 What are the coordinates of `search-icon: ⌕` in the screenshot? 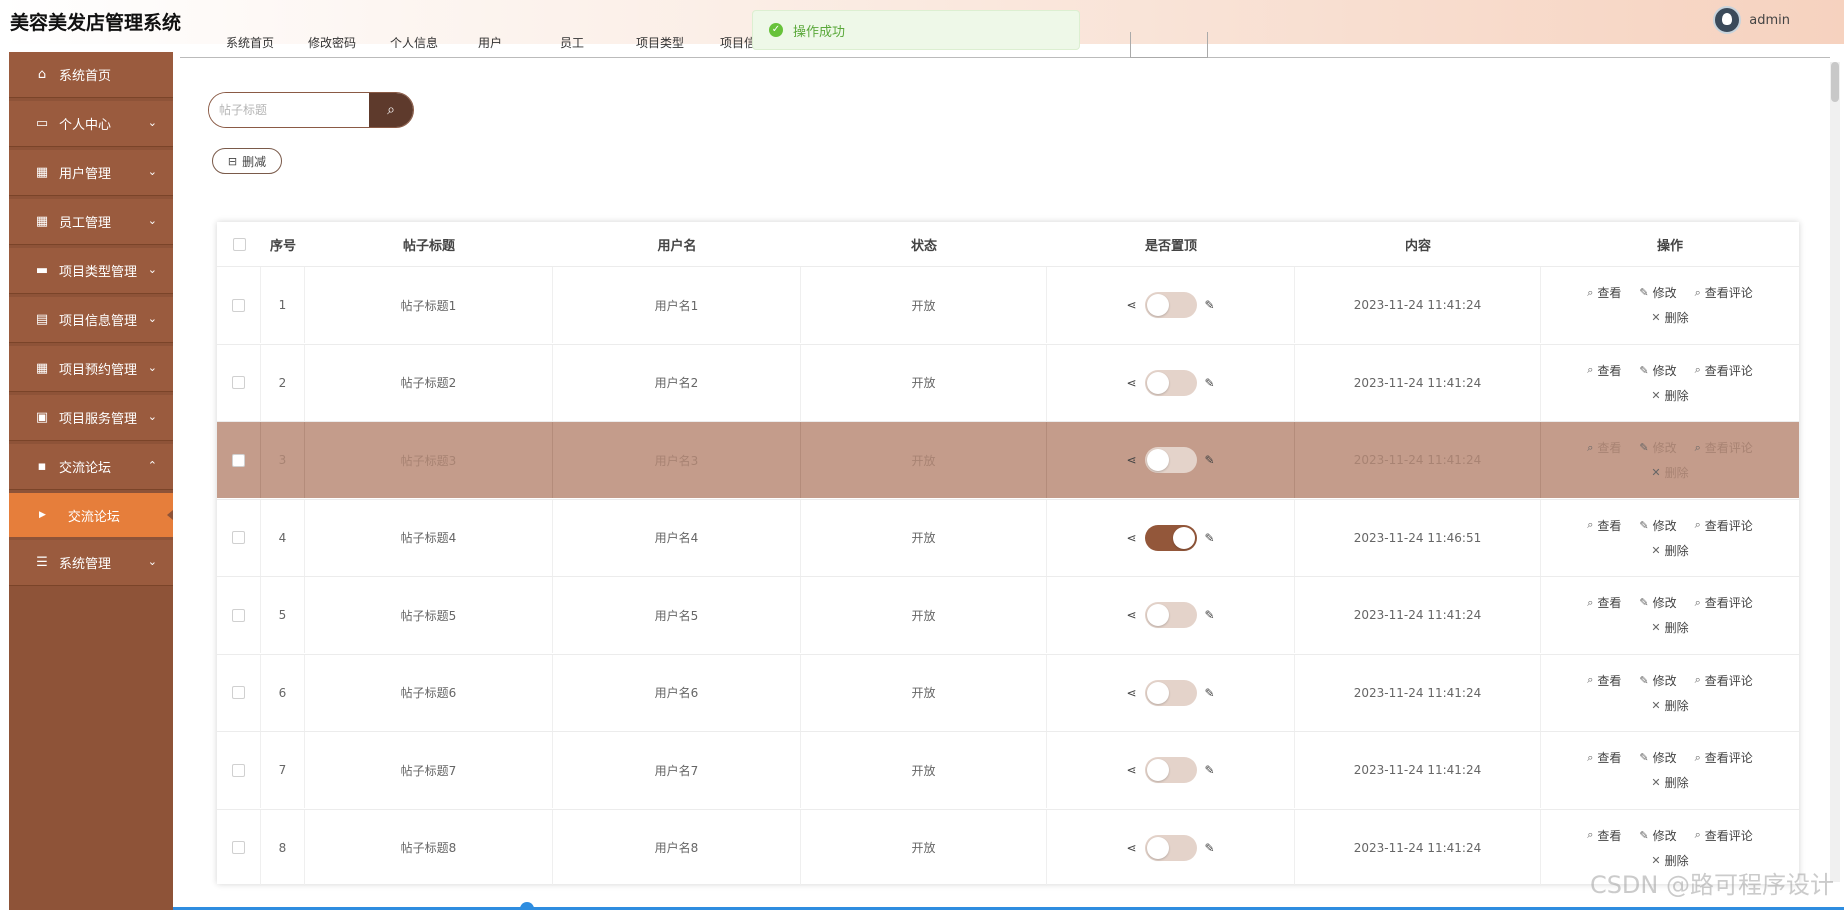 It's located at (1697, 369).